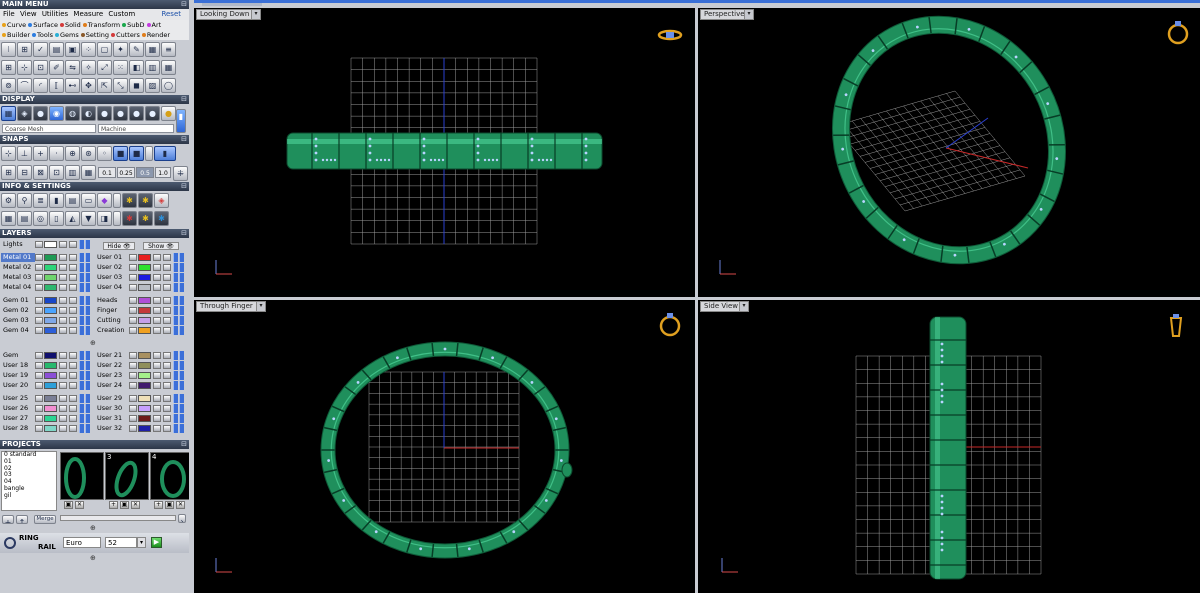  What do you see at coordinates (56, 85) in the screenshot?
I see `bracket-icon: ⟦` at bounding box center [56, 85].